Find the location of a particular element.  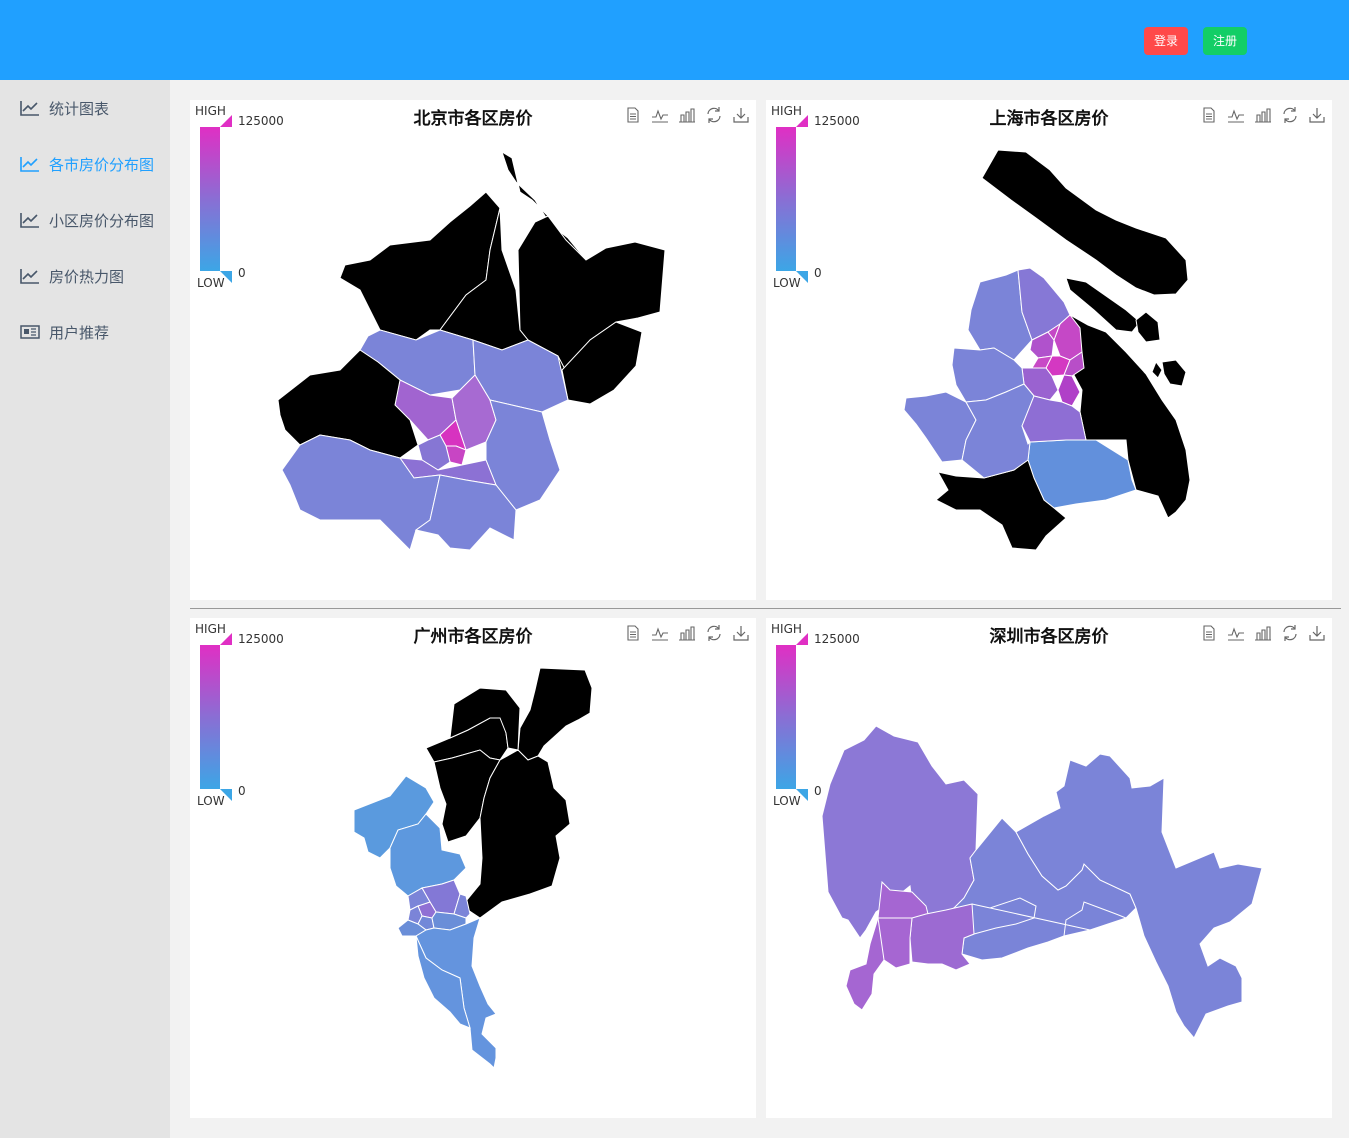

sidebar-item-price-heatmap: 房价热力图 is located at coordinates (85, 276).